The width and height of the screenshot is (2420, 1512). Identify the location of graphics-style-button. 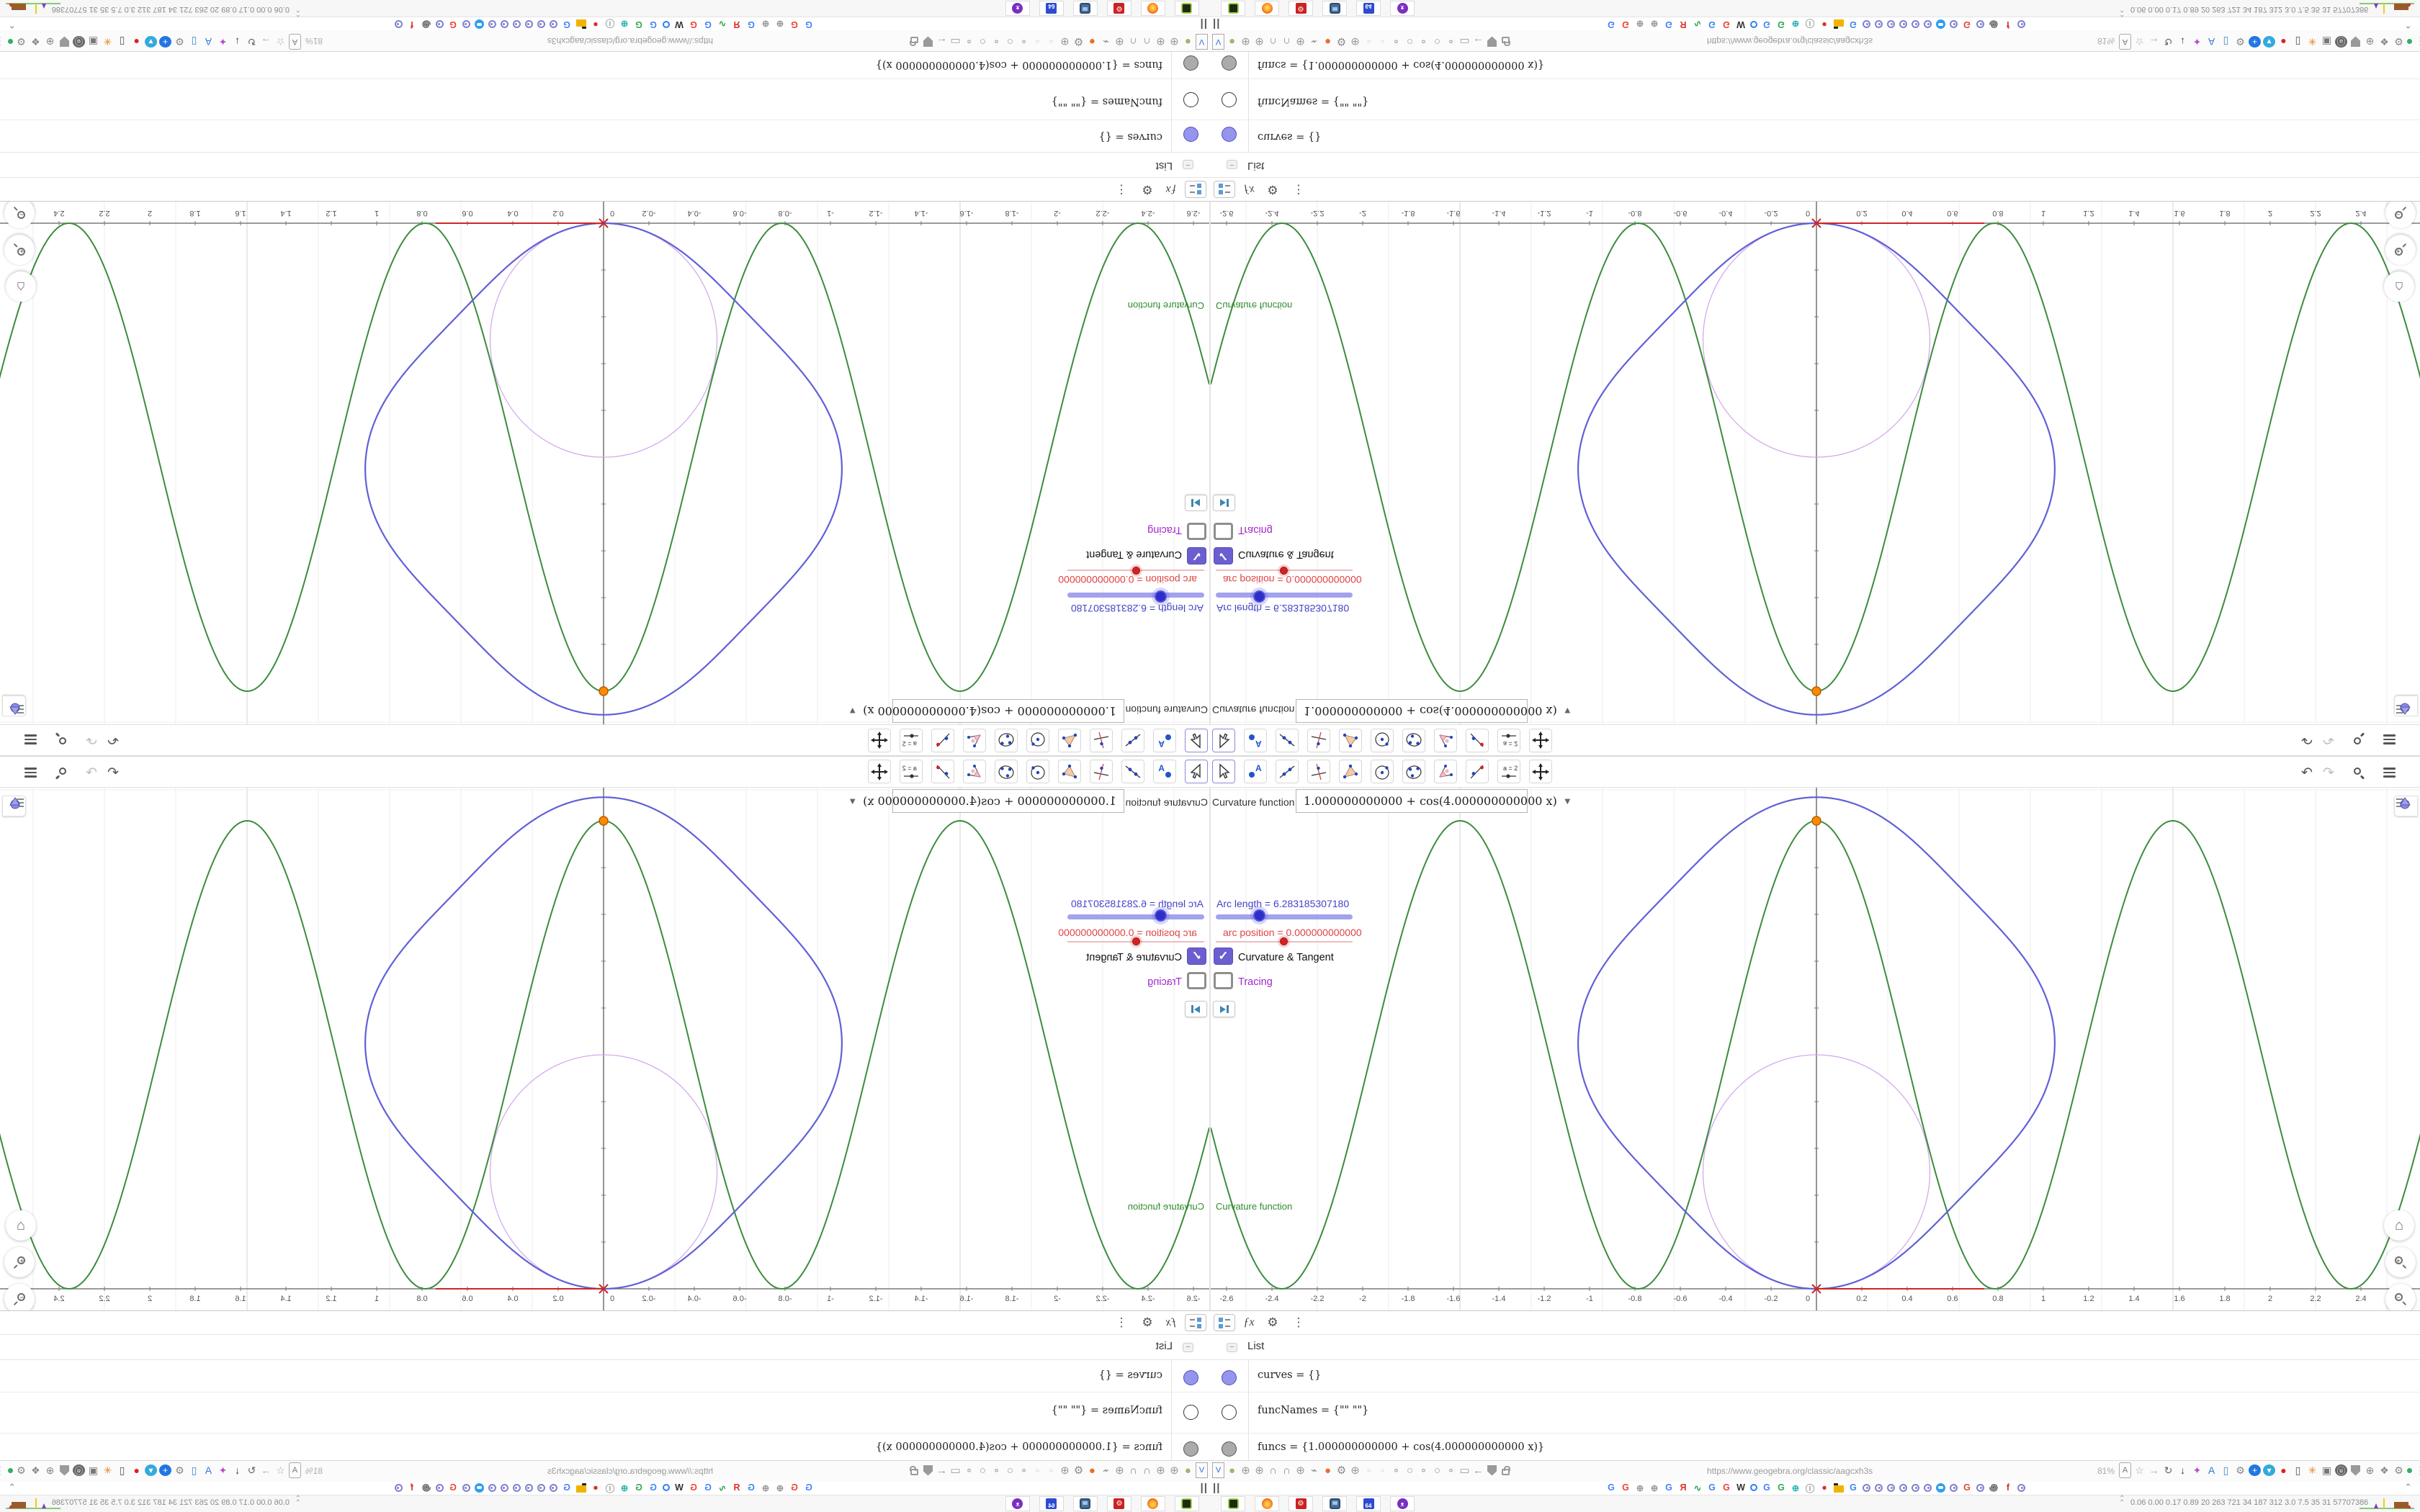
(14, 806).